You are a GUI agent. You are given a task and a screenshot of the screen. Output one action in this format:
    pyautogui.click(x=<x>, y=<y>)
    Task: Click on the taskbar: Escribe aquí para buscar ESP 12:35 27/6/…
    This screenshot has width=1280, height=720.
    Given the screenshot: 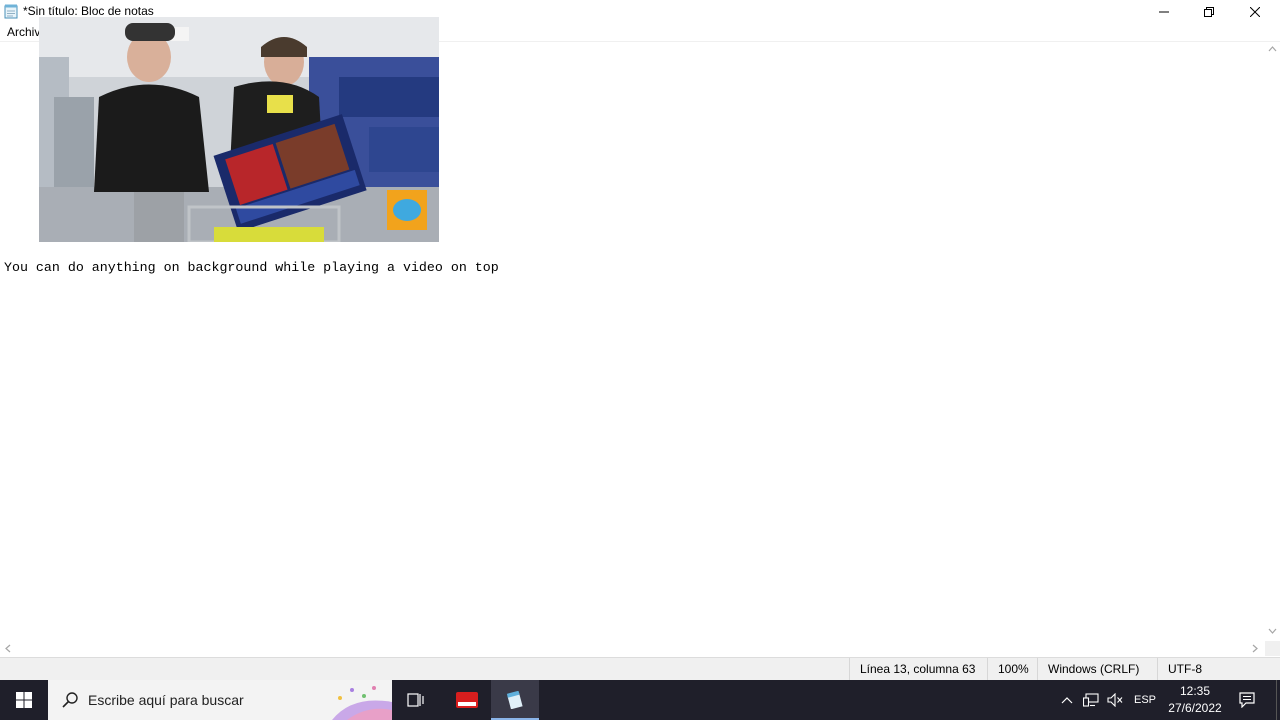 What is the action you would take?
    pyautogui.click(x=640, y=700)
    